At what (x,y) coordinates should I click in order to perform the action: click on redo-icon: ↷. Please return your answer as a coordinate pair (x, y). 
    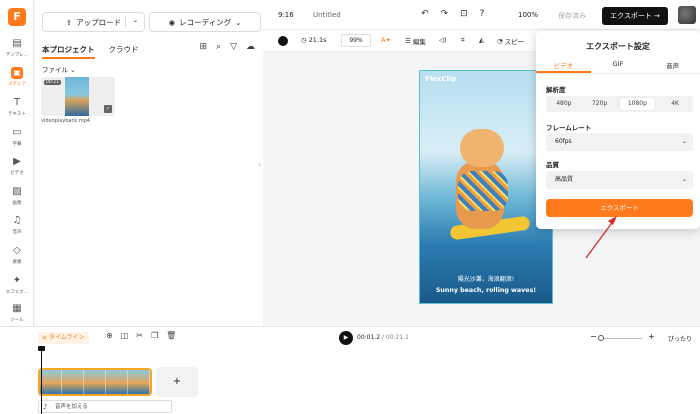
    Looking at the image, I should click on (445, 14).